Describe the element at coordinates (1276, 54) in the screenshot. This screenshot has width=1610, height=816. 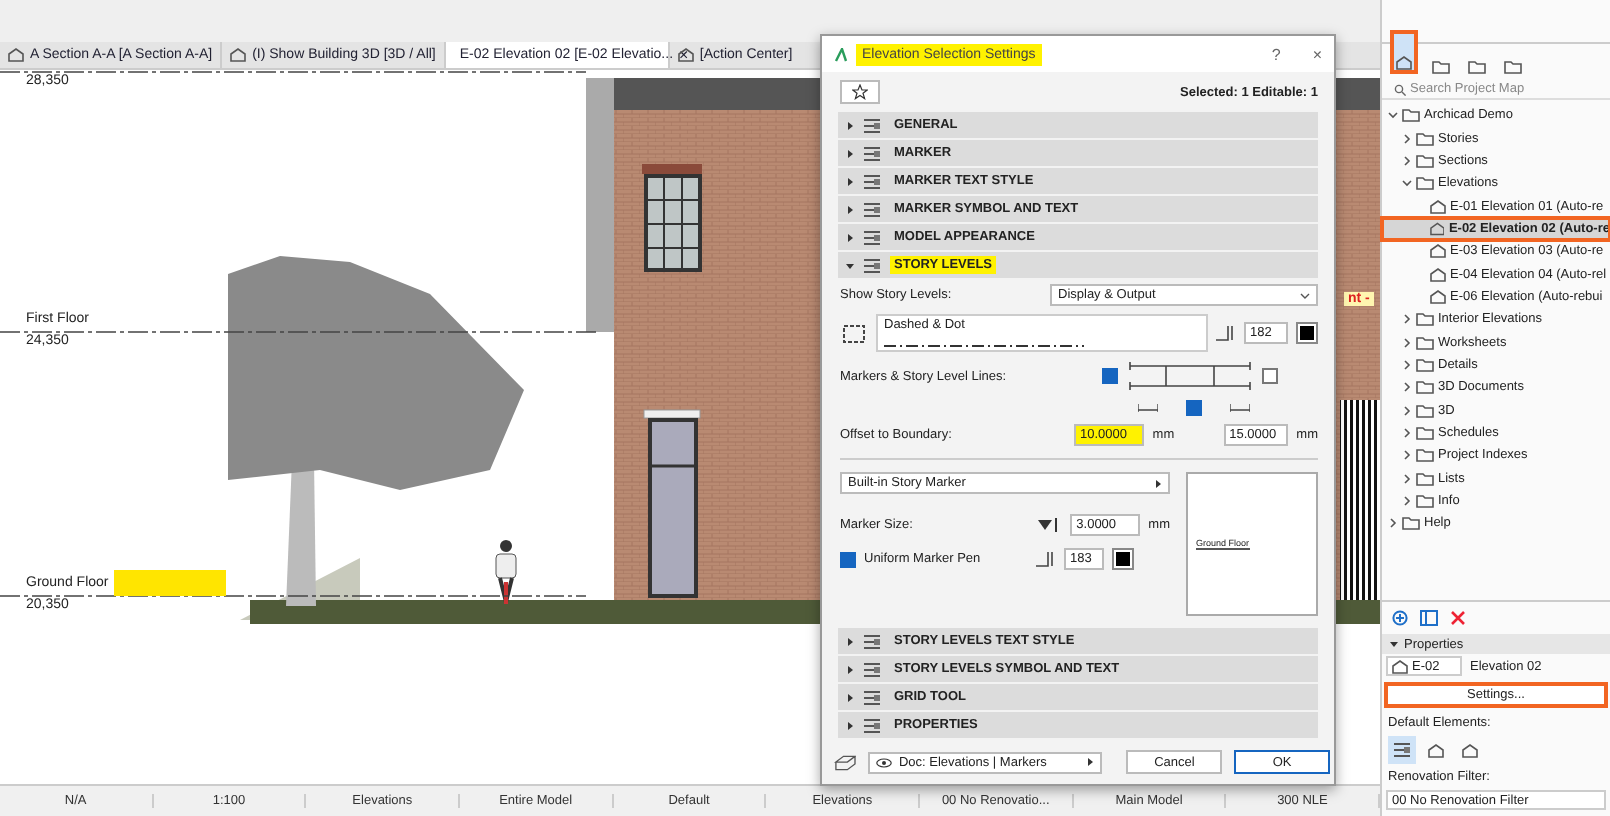
I see `help-button: ?` at that location.